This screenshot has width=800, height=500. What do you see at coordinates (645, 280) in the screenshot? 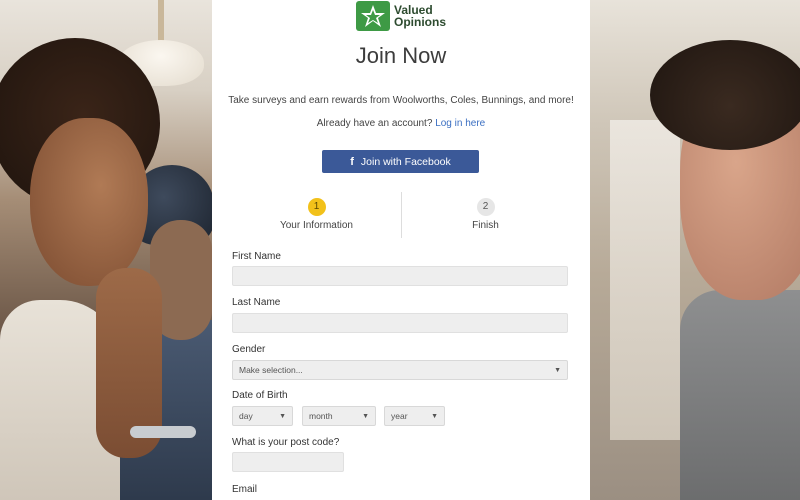
I see `shelf` at bounding box center [645, 280].